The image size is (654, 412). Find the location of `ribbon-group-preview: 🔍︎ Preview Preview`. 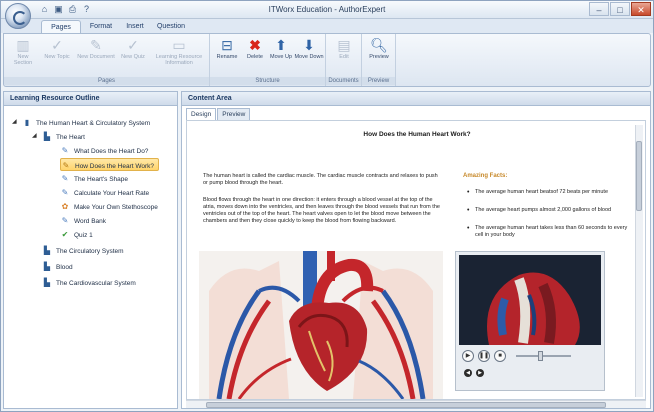

ribbon-group-preview: 🔍︎ Preview Preview is located at coordinates (379, 60).